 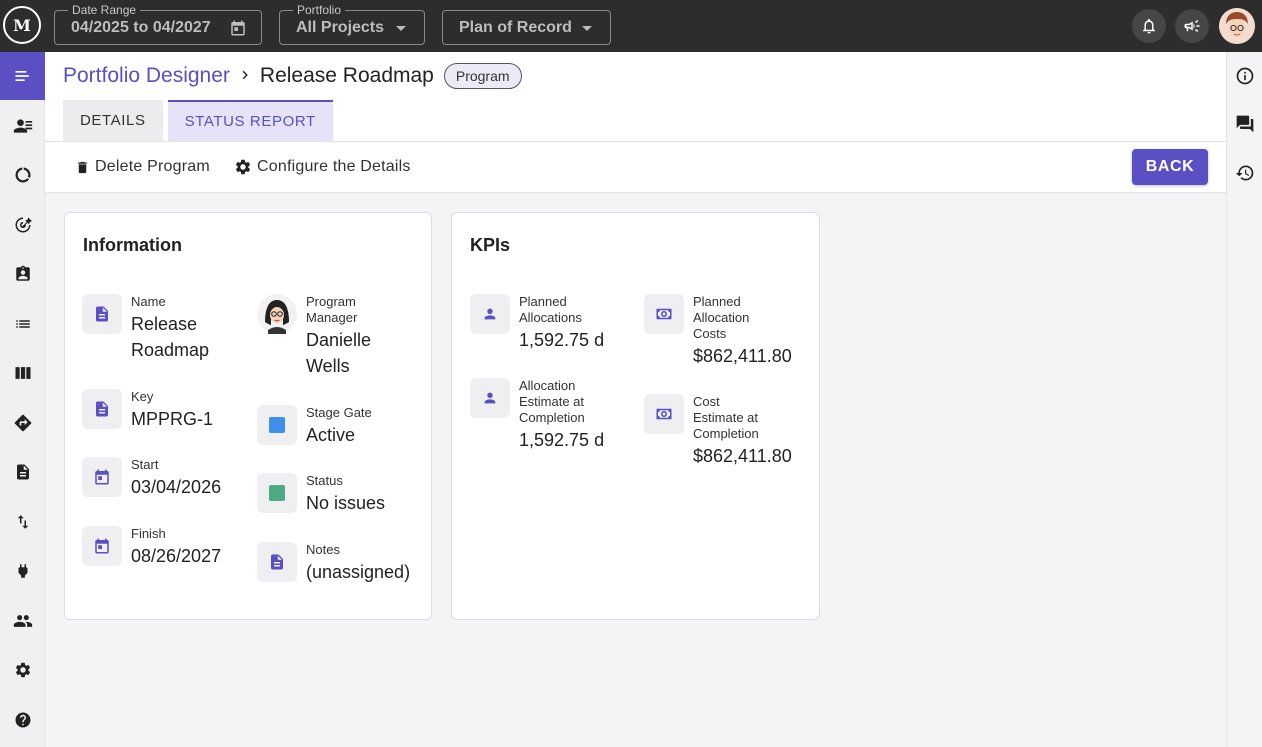 I want to click on program-manager-field: Program Manager Danielle Wells, so click(x=342, y=336).